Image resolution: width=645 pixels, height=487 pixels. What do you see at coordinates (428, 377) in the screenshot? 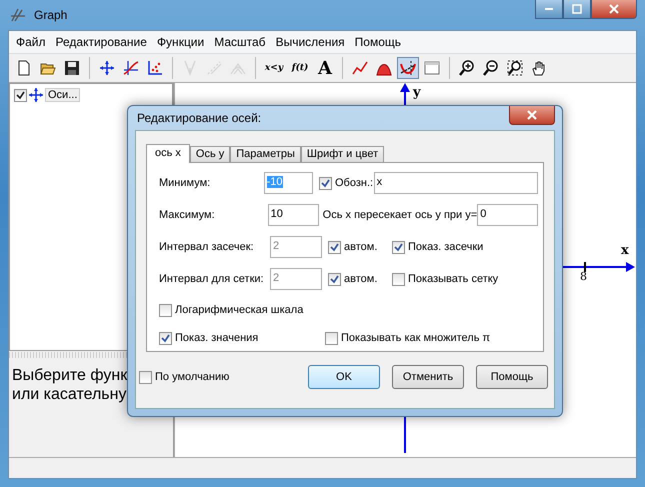
I see `dialog-button: Отменить` at bounding box center [428, 377].